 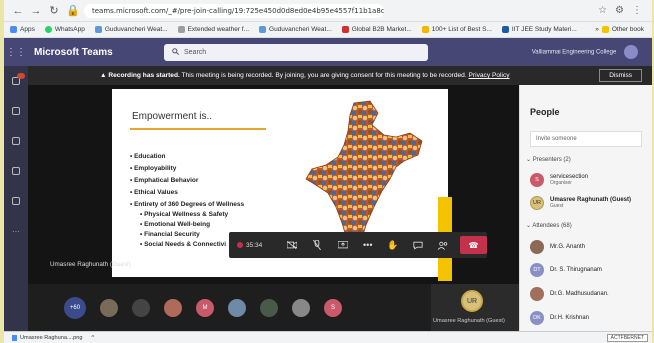 I want to click on self-video-tile: UR Umasree Raghunath (Guest), so click(x=475, y=307).